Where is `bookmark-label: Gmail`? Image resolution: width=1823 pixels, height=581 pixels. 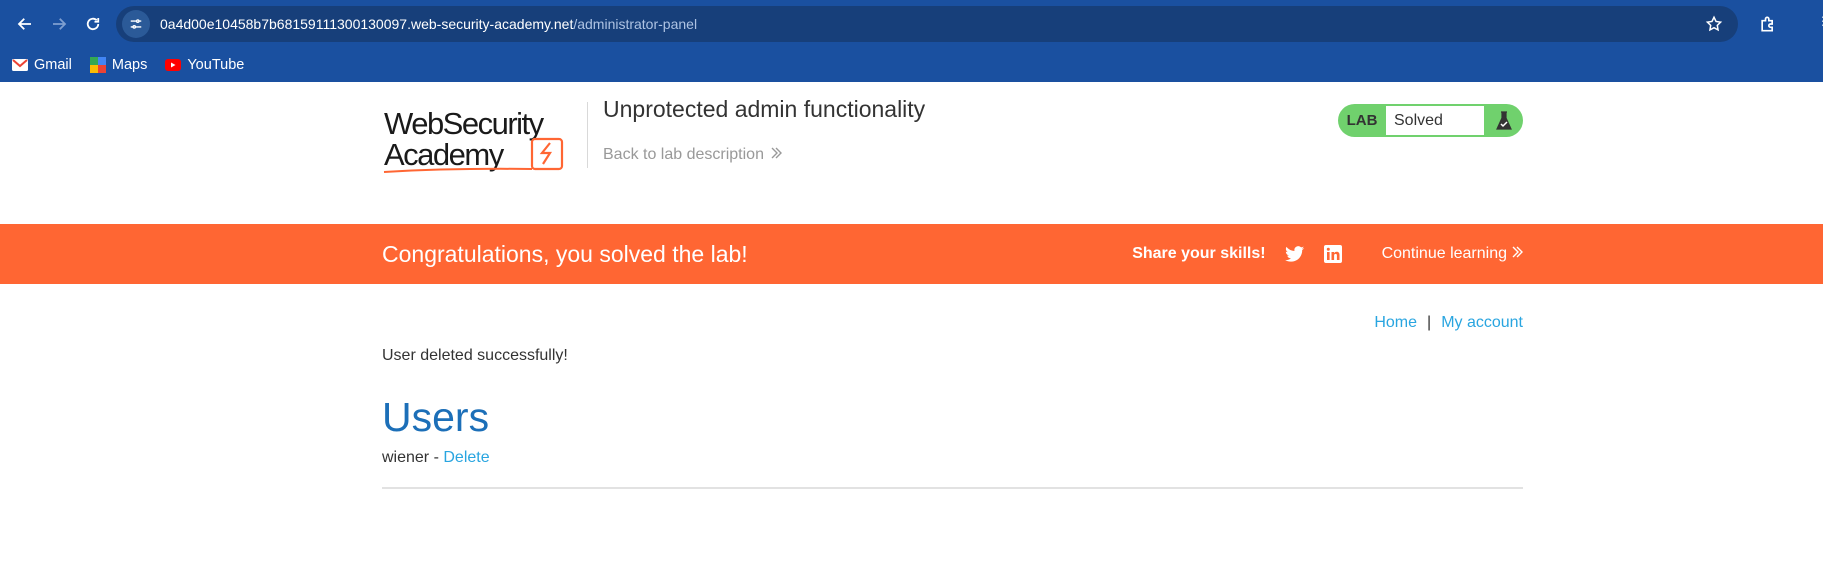 bookmark-label: Gmail is located at coordinates (53, 65).